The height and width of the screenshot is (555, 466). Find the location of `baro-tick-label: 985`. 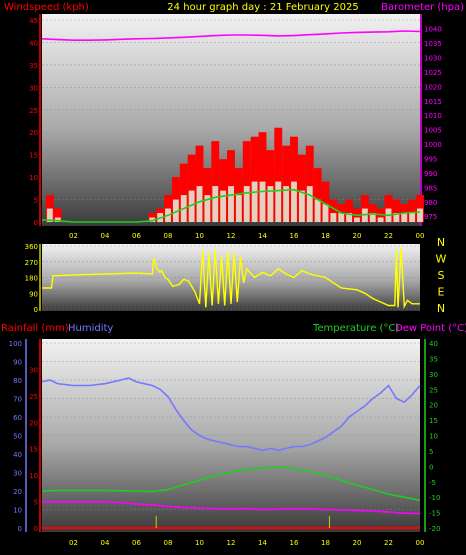

baro-tick-label: 985 is located at coordinates (430, 188).